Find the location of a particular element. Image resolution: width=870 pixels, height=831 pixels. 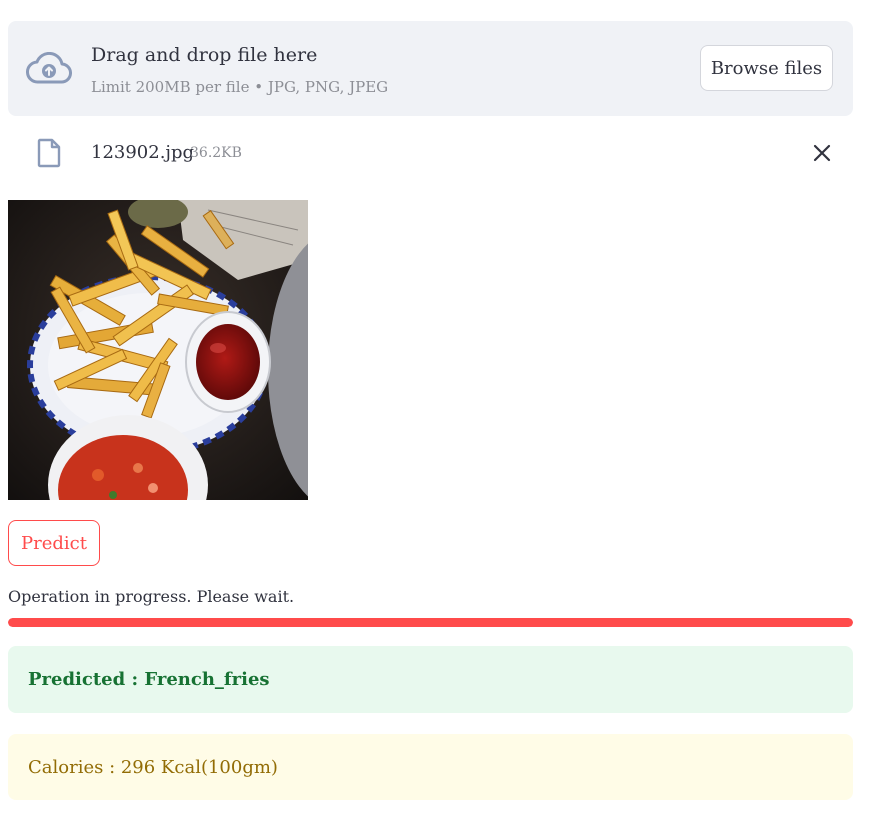

predict-button: Predict is located at coordinates (54, 543).